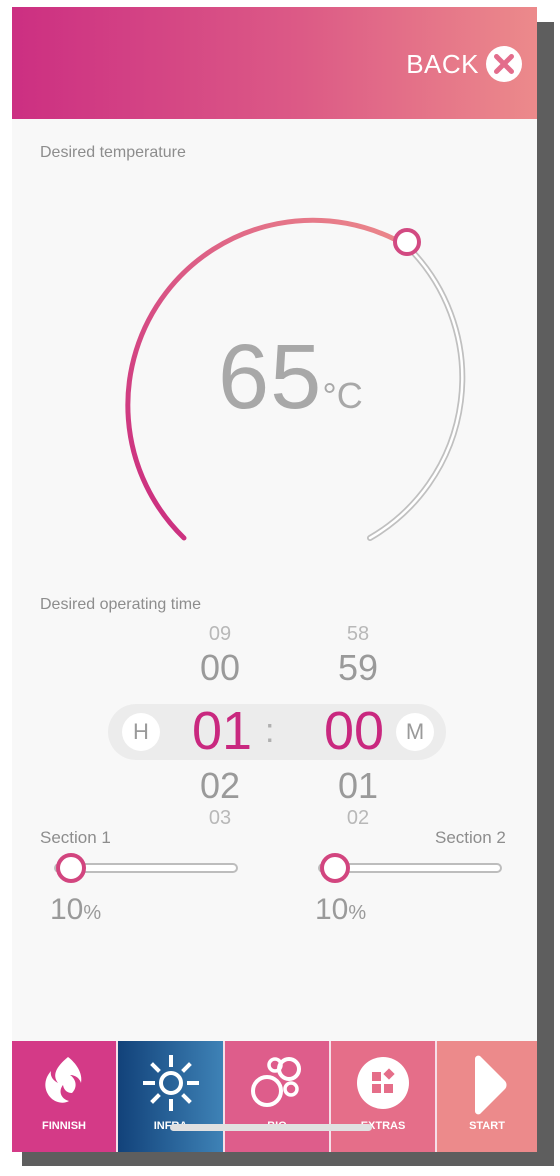 This screenshot has height=1176, width=560. I want to click on operating-time-title: Desired operating time, so click(120, 604).